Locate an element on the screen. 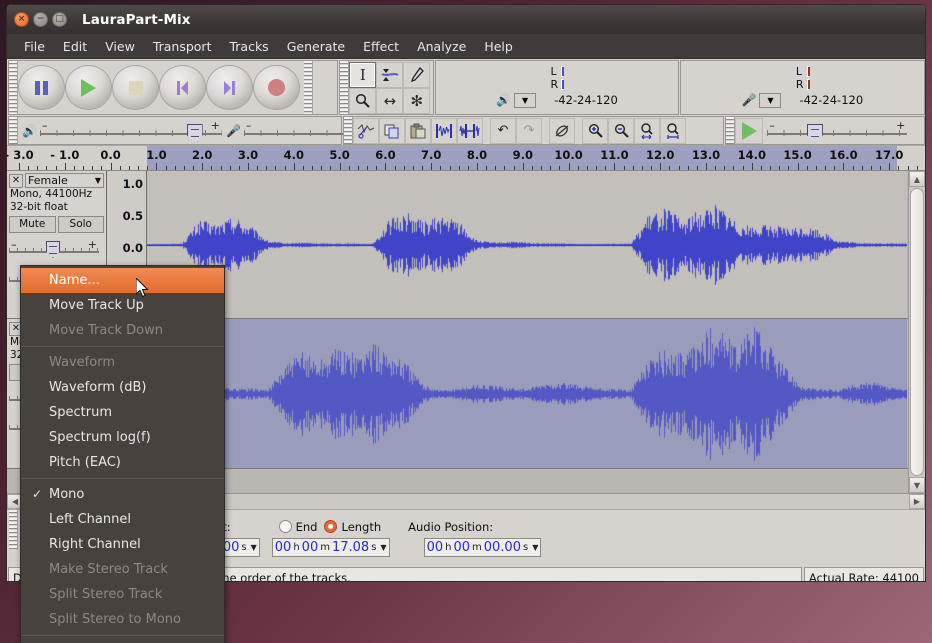 Image resolution: width=932 pixels, height=643 pixels. output-volume-thumb is located at coordinates (194, 133).